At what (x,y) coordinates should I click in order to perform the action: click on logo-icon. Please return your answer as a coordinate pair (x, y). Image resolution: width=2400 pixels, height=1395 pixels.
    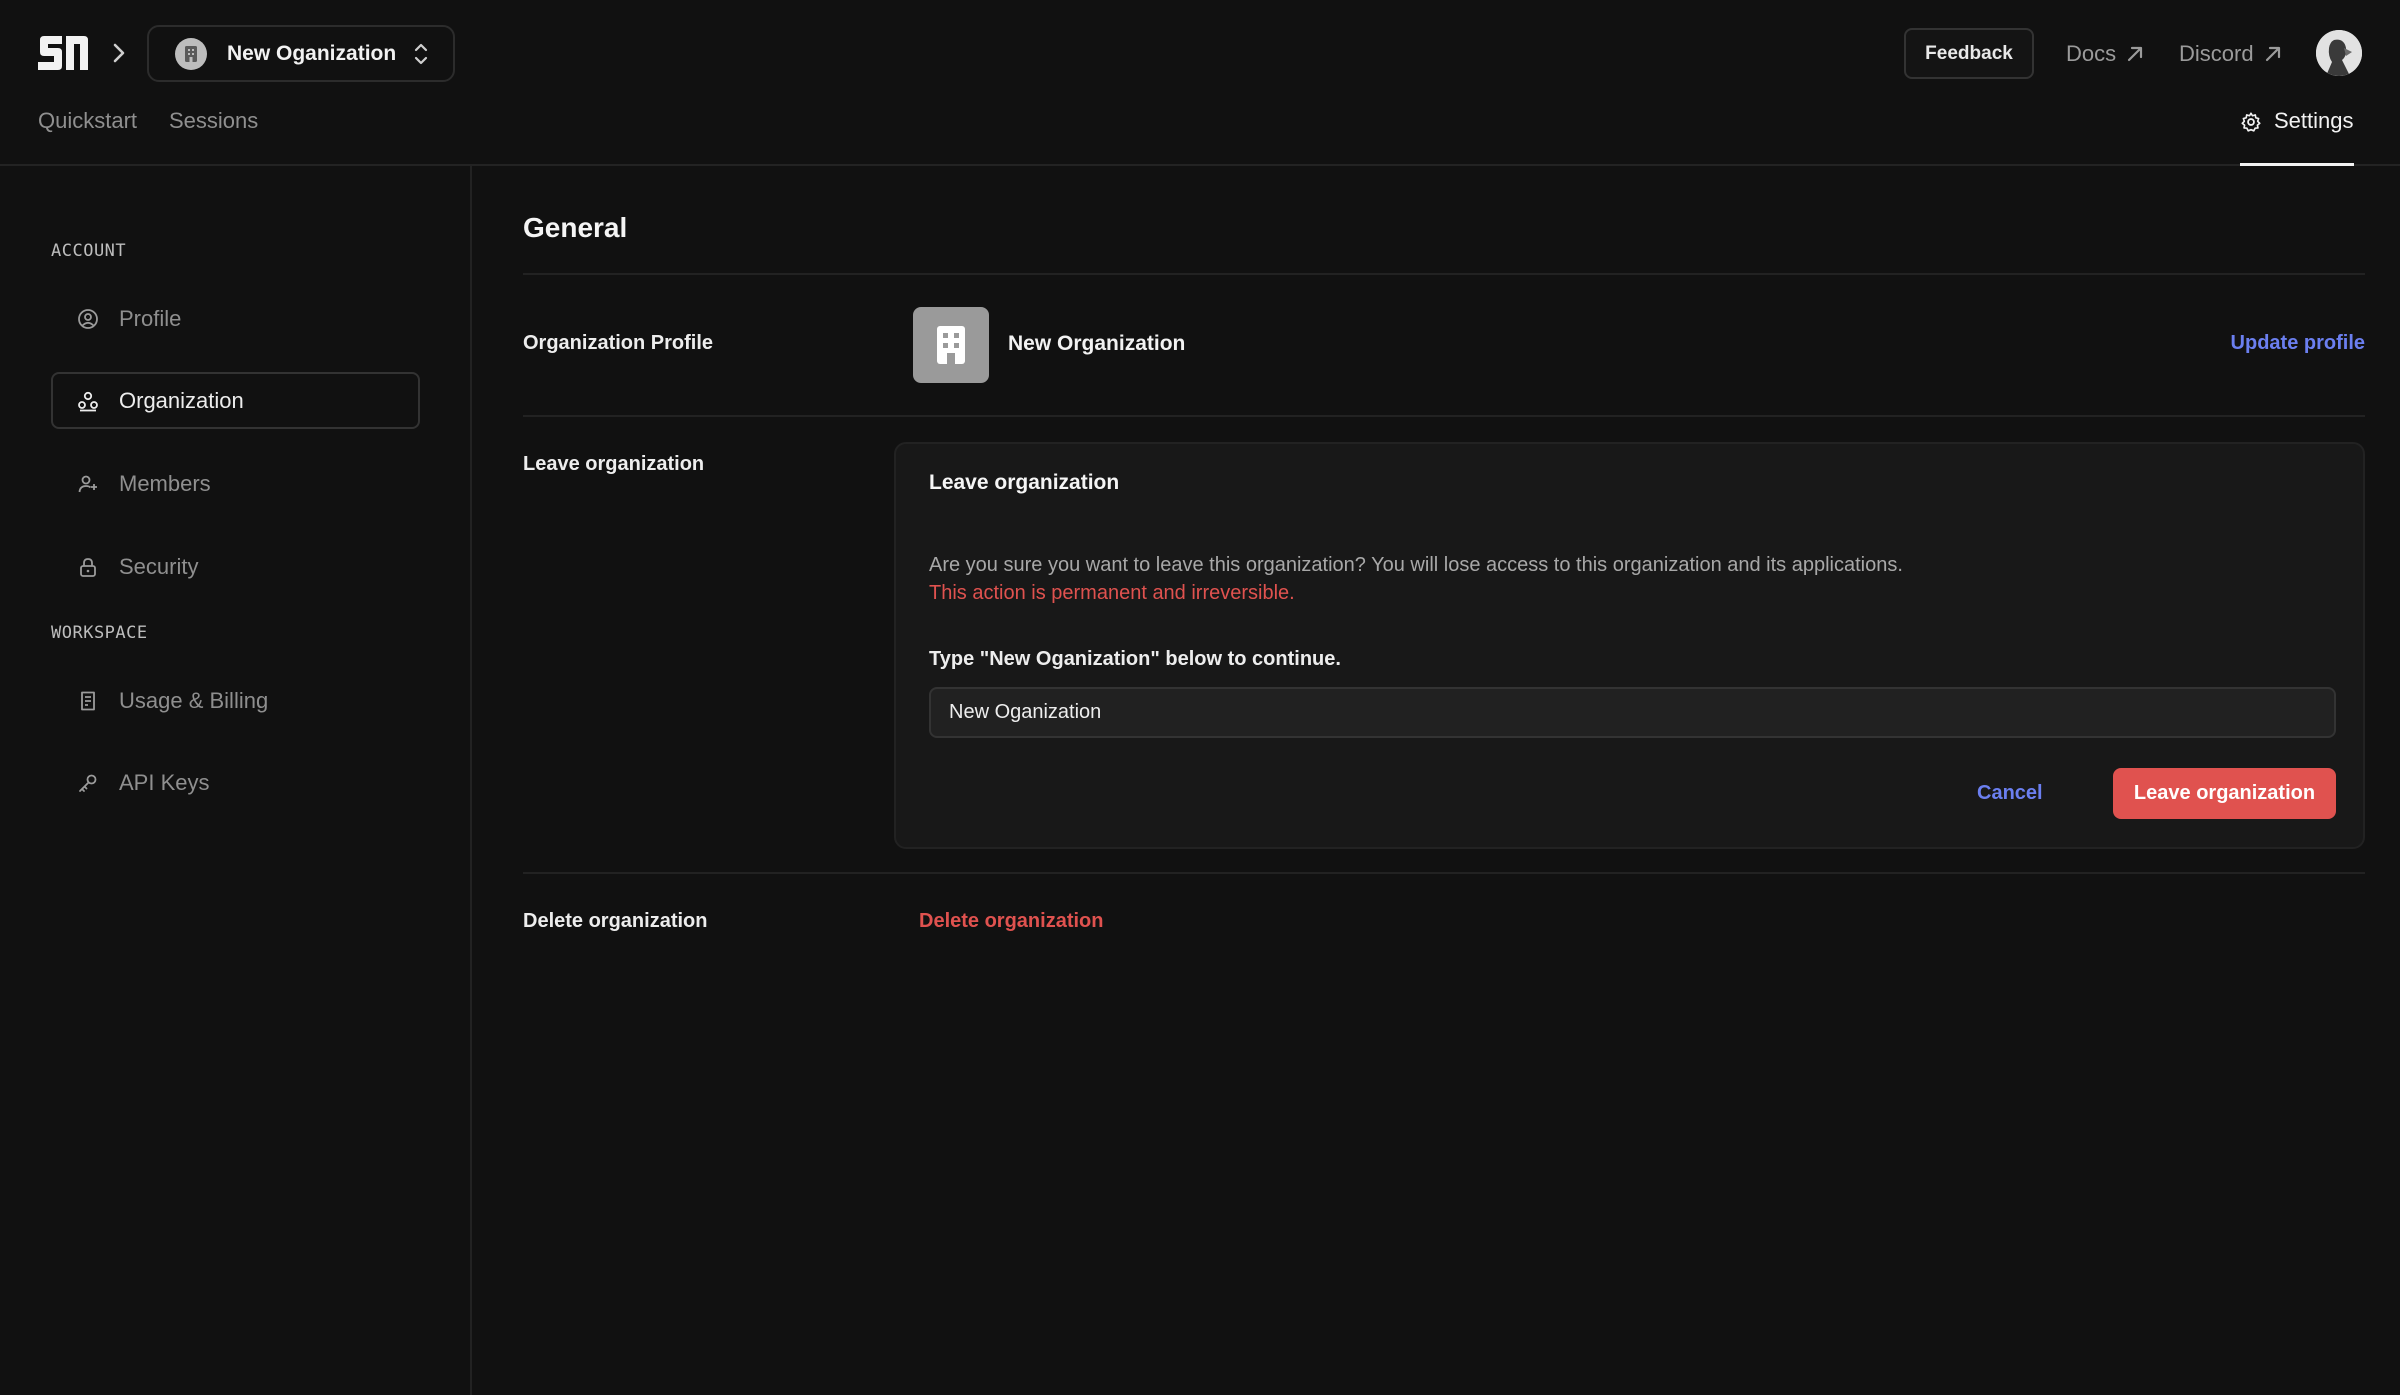
    Looking at the image, I should click on (63, 53).